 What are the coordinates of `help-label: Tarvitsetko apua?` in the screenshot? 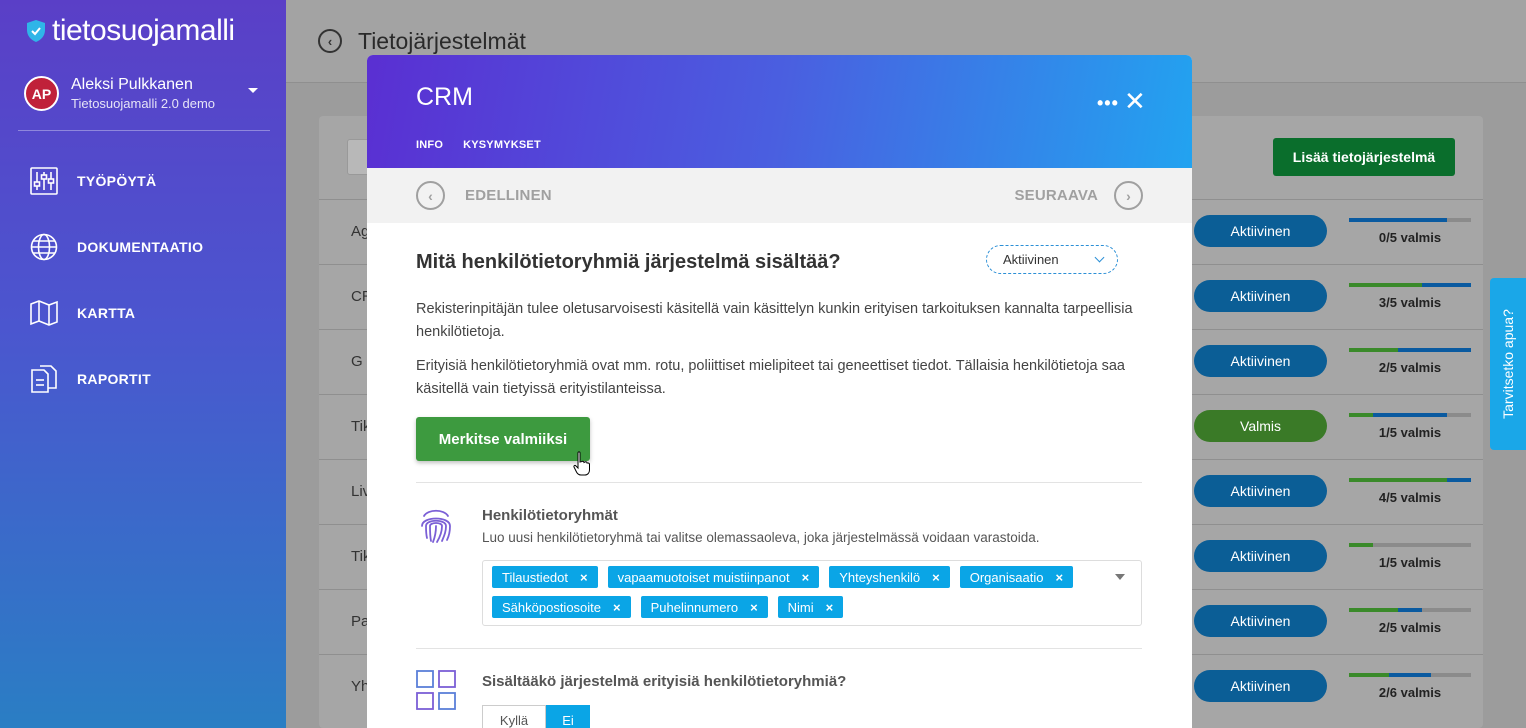 It's located at (1508, 364).